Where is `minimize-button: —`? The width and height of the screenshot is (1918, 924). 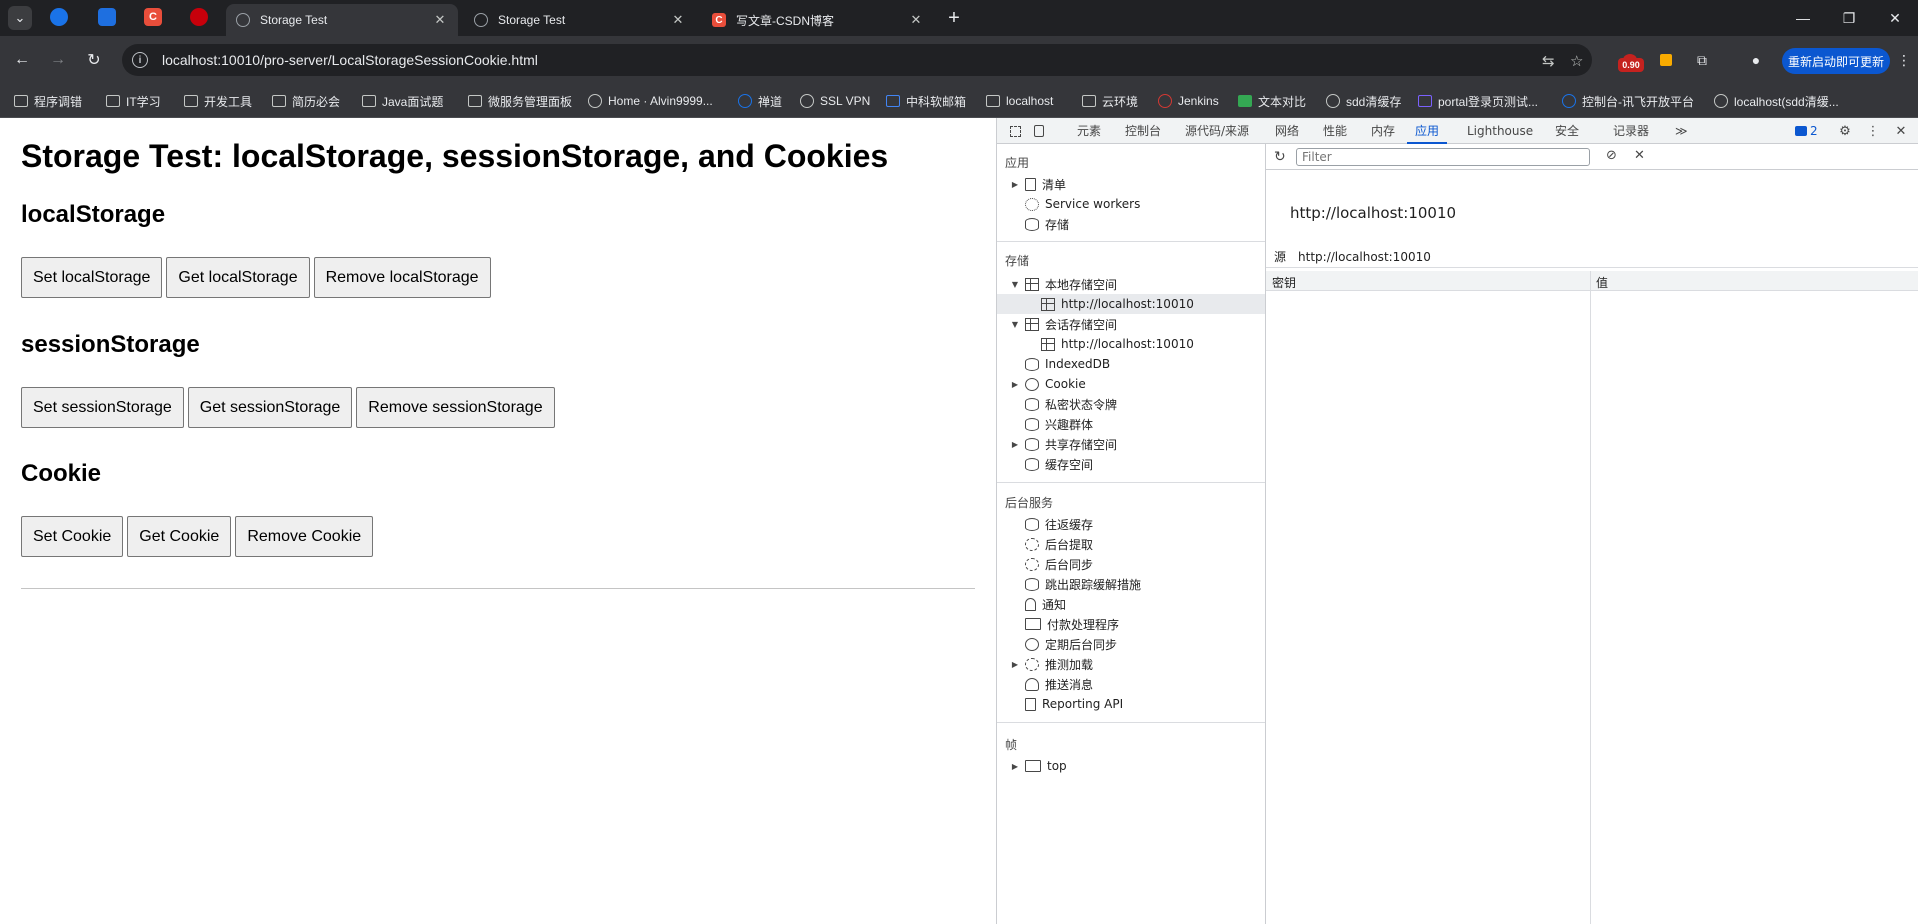 minimize-button: — is located at coordinates (1803, 18).